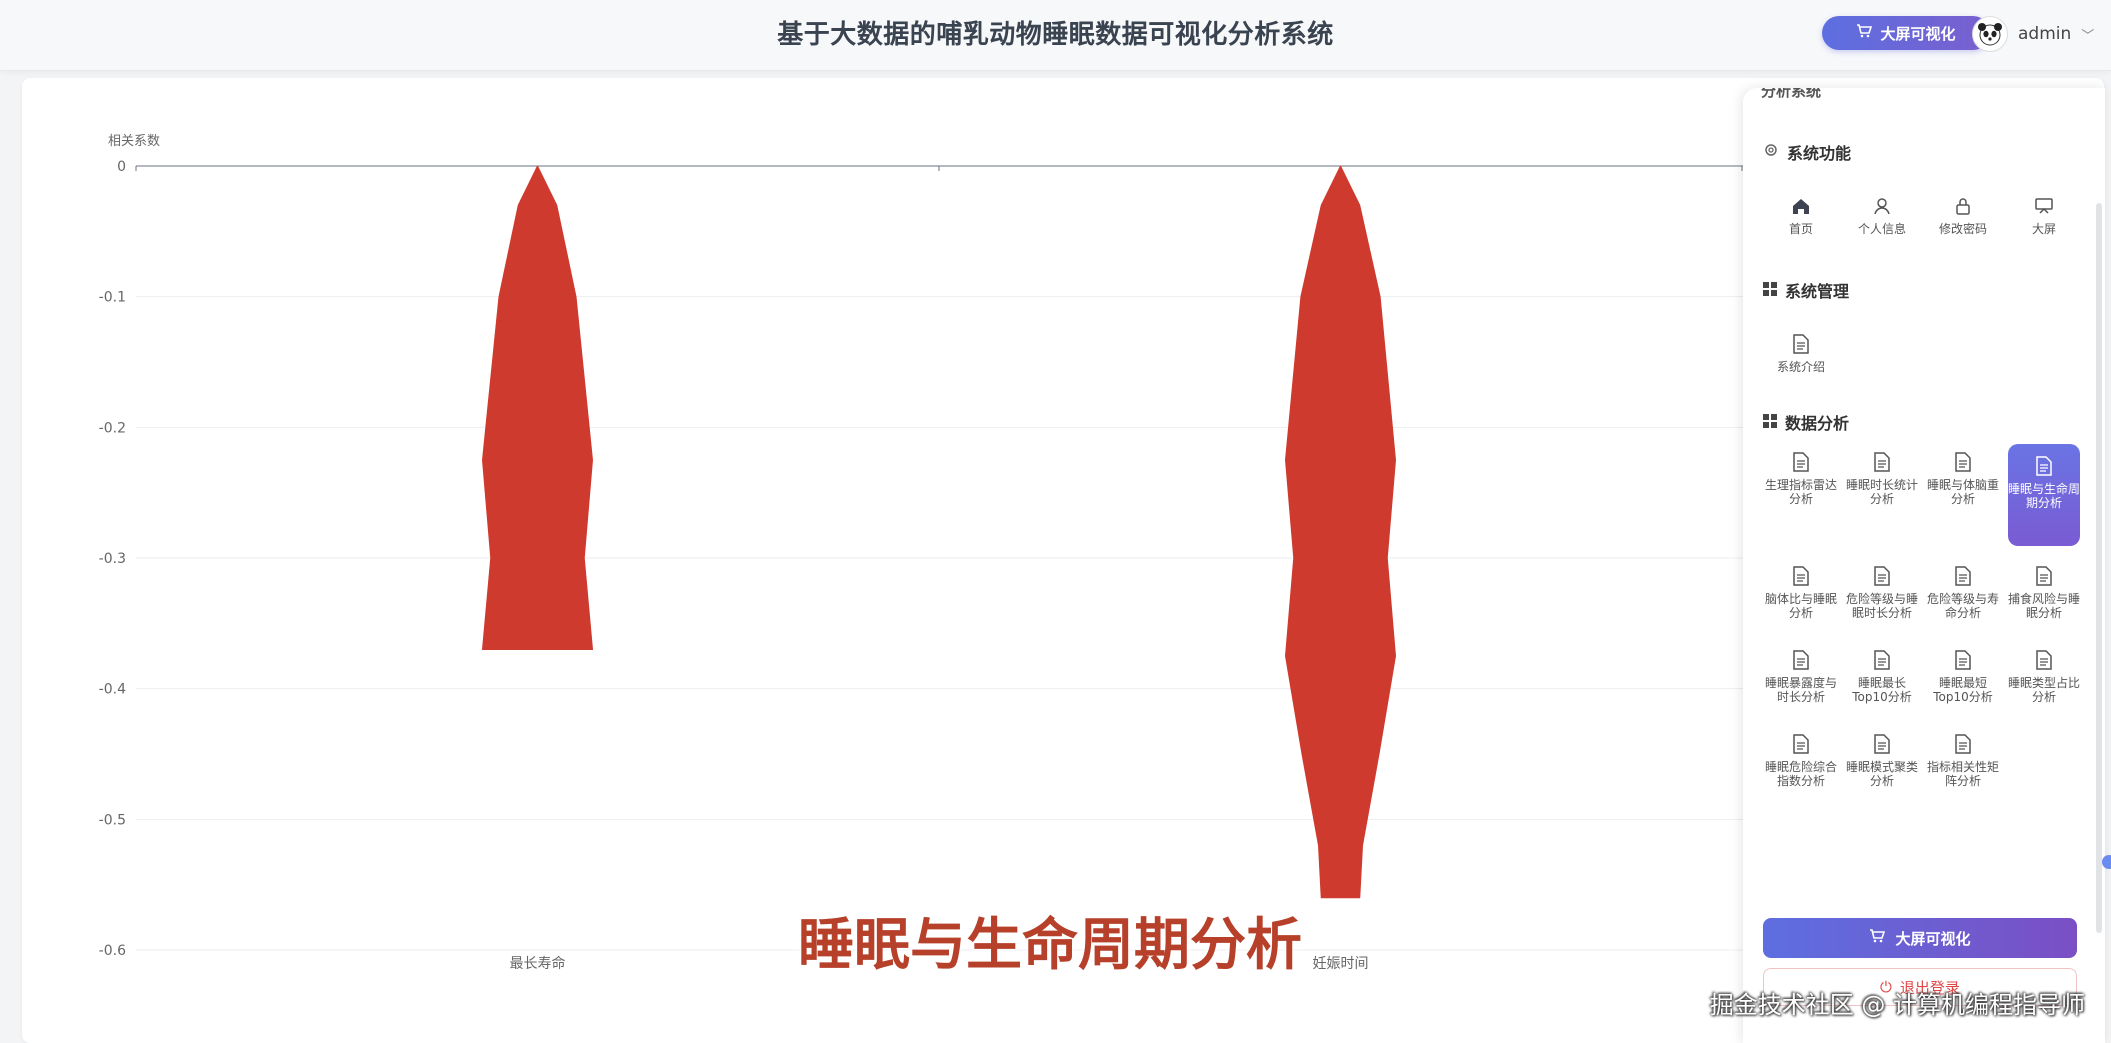  What do you see at coordinates (121, 167) in the screenshot?
I see `y-tick-label: 0` at bounding box center [121, 167].